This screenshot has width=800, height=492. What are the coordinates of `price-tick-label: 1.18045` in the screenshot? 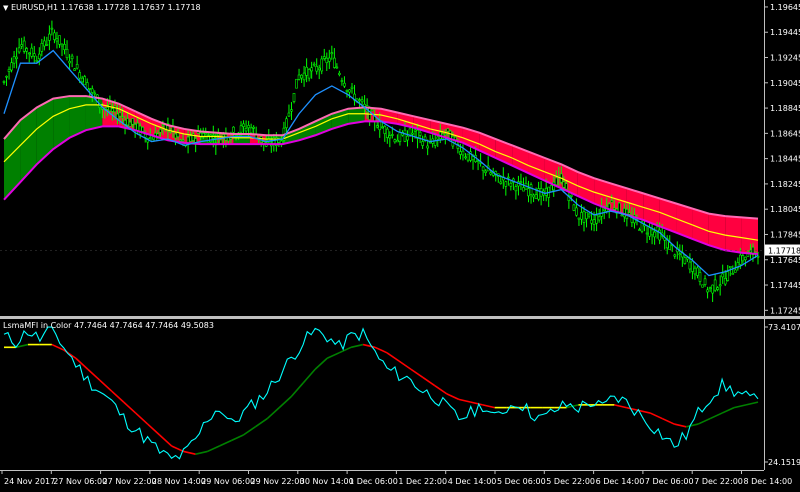 It's located at (785, 209).